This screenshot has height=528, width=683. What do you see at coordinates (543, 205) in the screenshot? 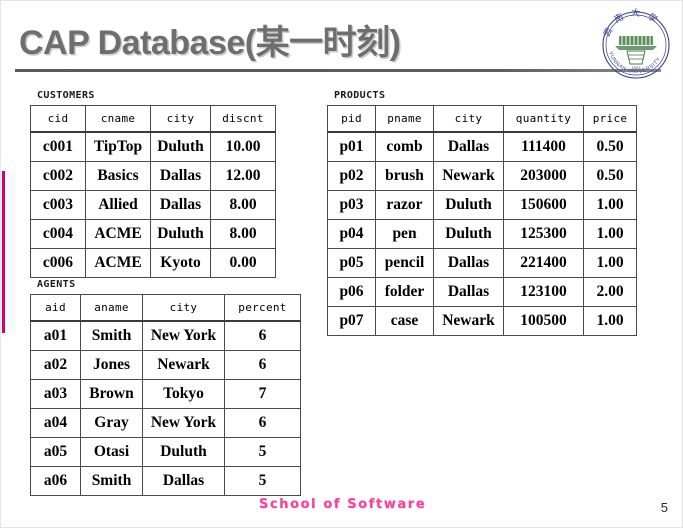
I see `cell-quantity: 150600` at bounding box center [543, 205].